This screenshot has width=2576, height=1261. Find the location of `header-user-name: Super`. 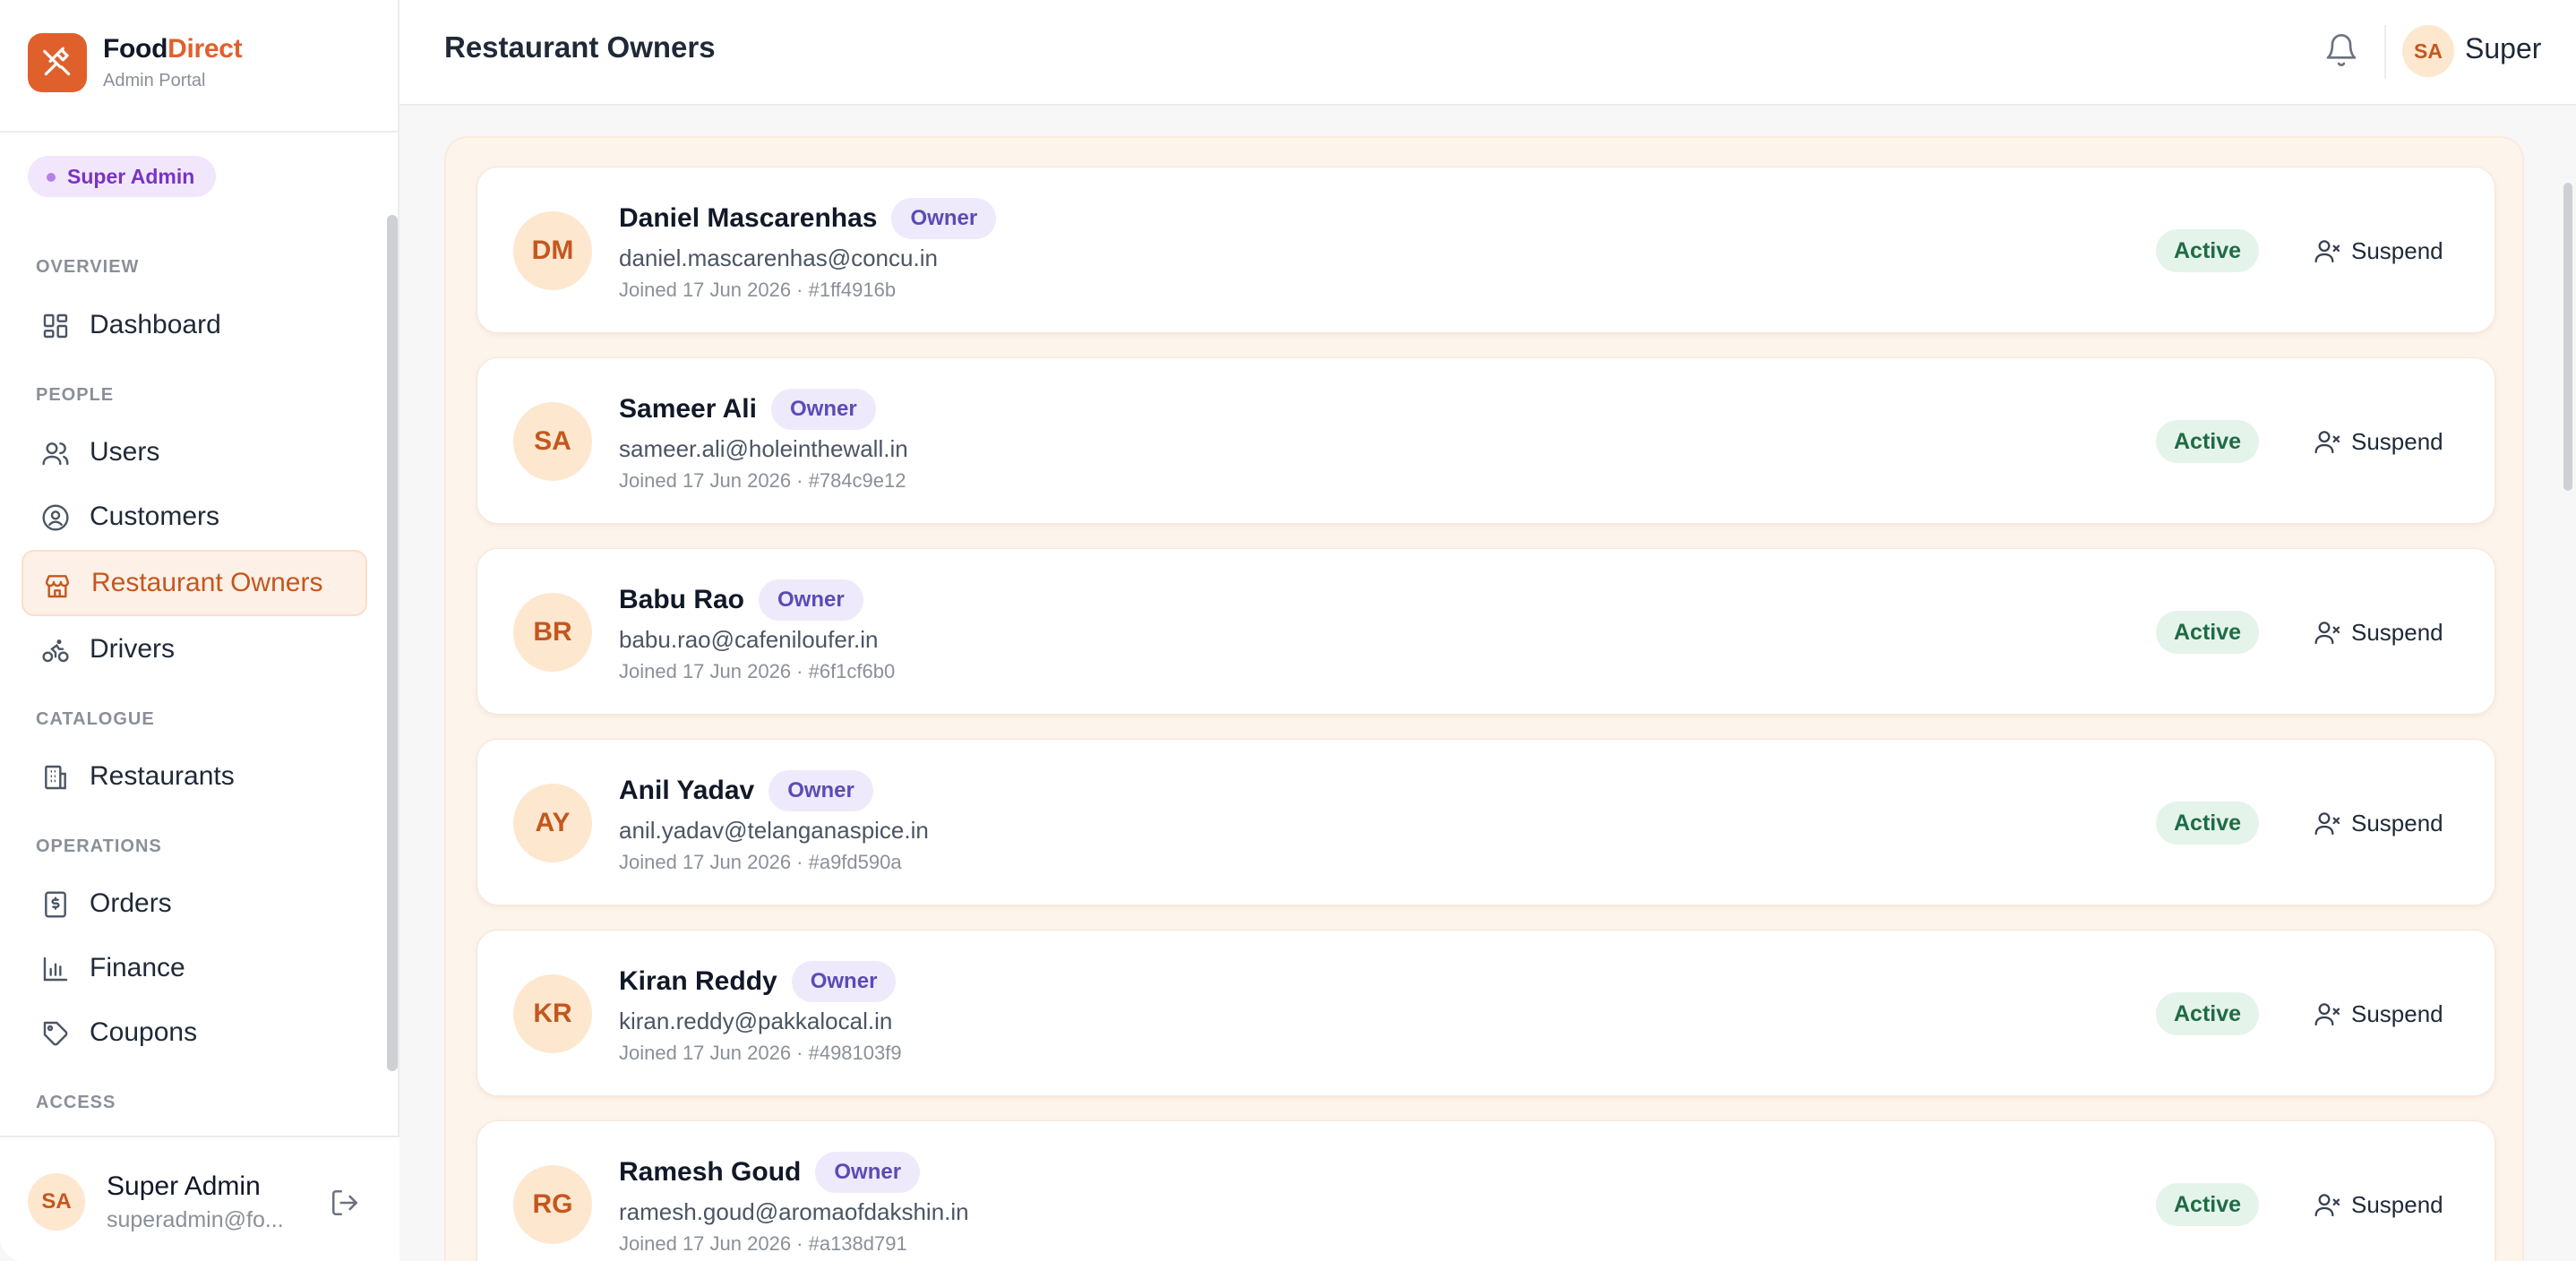

header-user-name: Super is located at coordinates (2503, 48).